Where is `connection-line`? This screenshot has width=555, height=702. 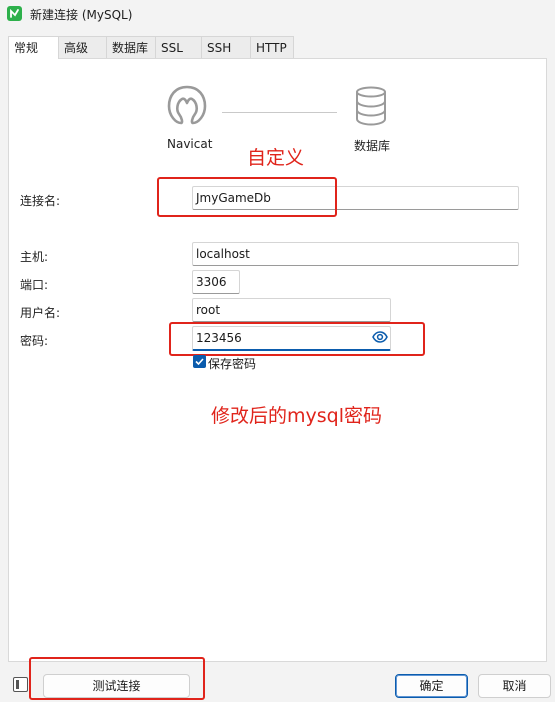 connection-line is located at coordinates (279, 112).